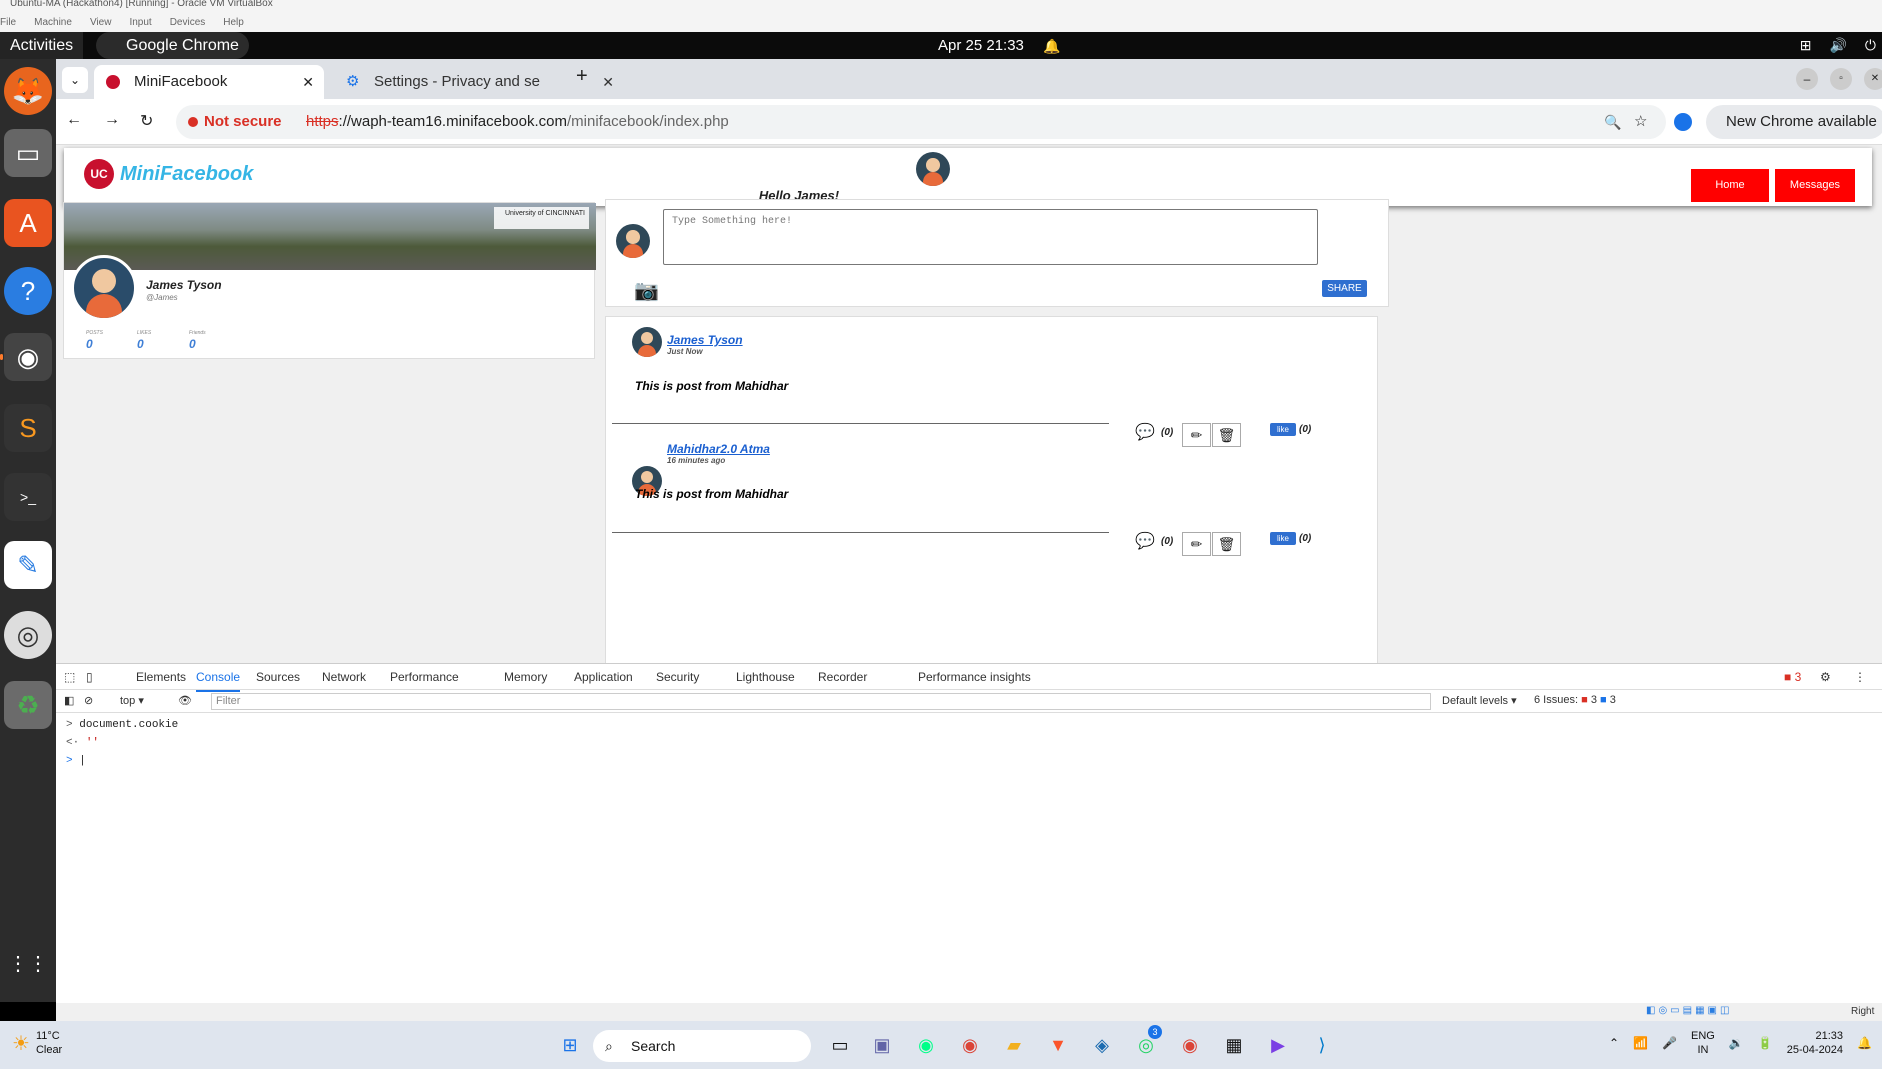  Describe the element at coordinates (1479, 700) in the screenshot. I see `log-levels-dropdown: Default levels ▾` at that location.